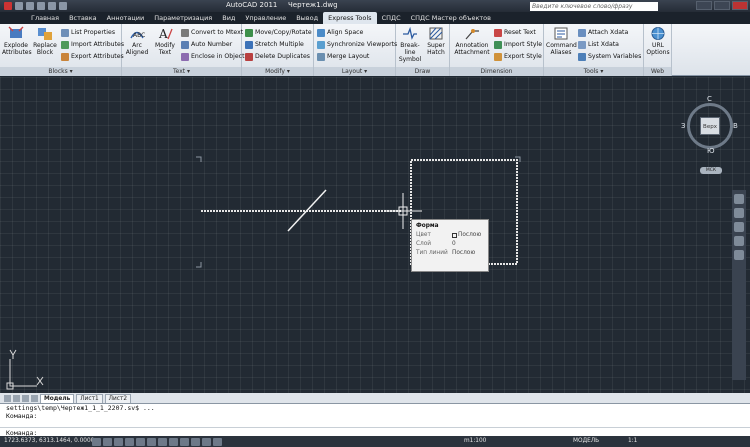  What do you see at coordinates (30, 6) in the screenshot?
I see `open-icon` at bounding box center [30, 6].